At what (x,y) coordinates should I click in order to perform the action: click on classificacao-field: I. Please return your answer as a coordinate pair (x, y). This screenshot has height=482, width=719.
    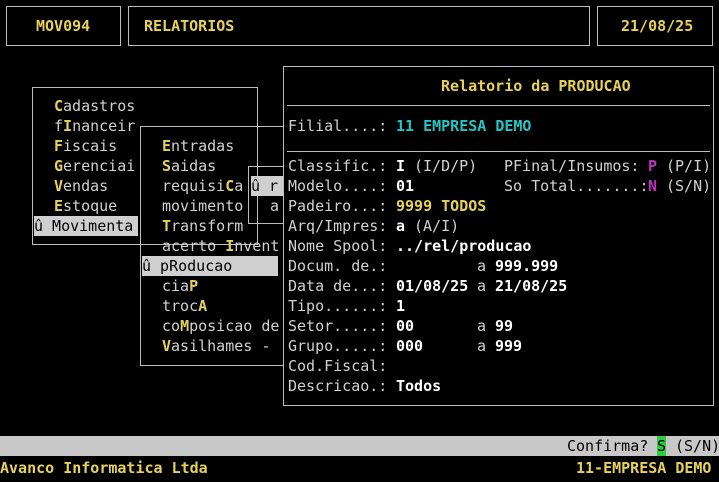
    Looking at the image, I should click on (400, 166).